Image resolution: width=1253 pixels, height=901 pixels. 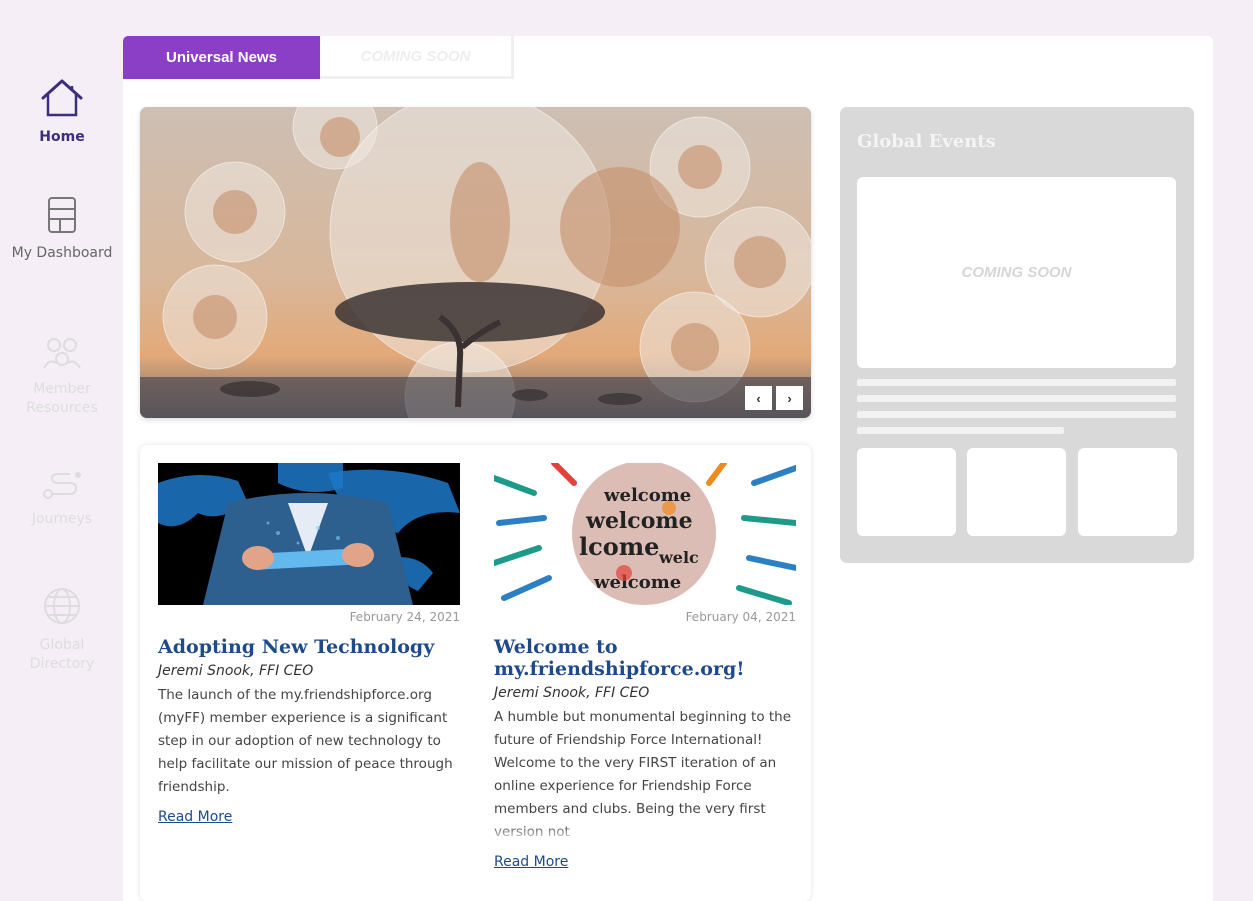 What do you see at coordinates (789, 398) in the screenshot?
I see `carousel-next-button: ›` at bounding box center [789, 398].